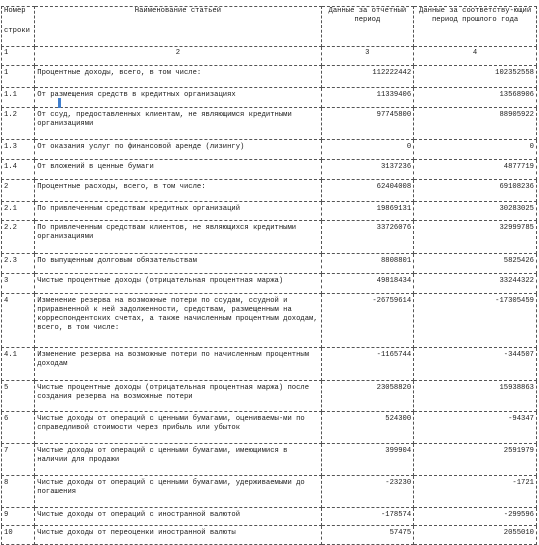  What do you see at coordinates (409, 147) in the screenshot?
I see `row-current-value: 0` at bounding box center [409, 147].